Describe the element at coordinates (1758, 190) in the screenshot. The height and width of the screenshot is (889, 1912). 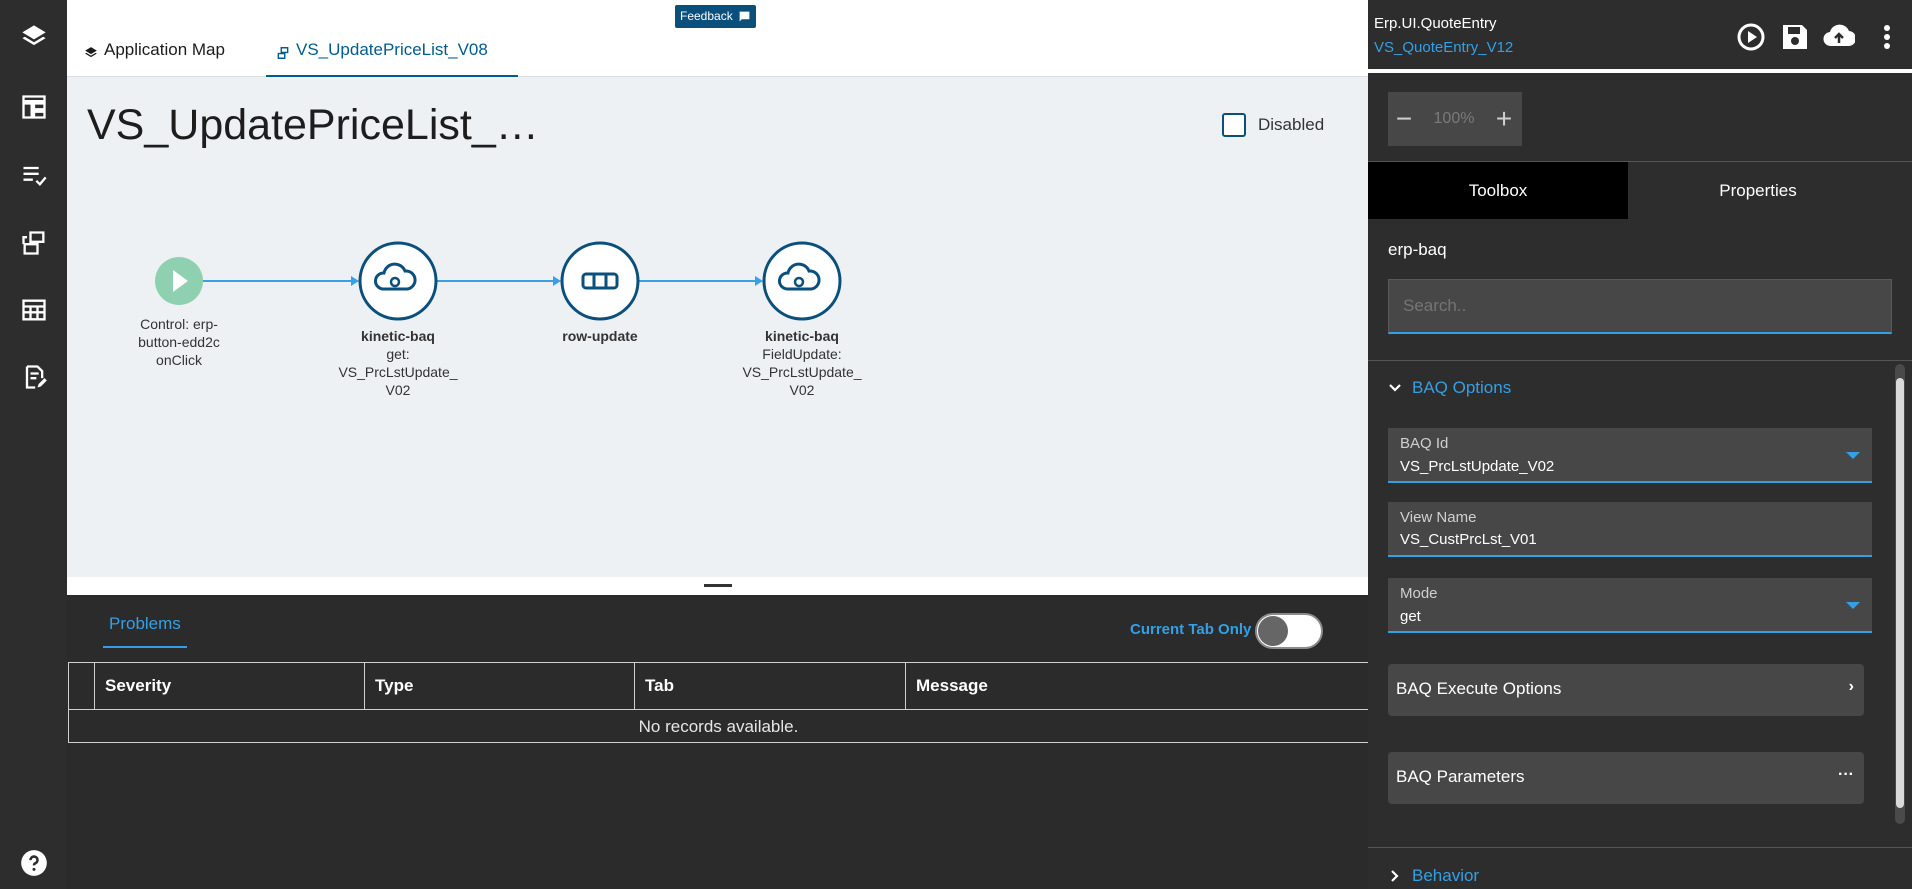
I see `tab-properties: Properties` at that location.